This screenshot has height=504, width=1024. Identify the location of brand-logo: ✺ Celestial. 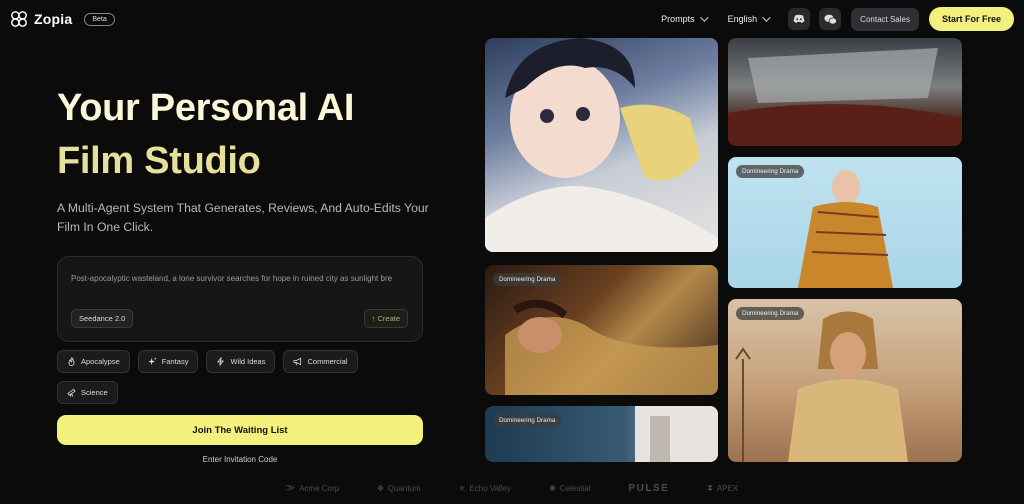
(569, 488).